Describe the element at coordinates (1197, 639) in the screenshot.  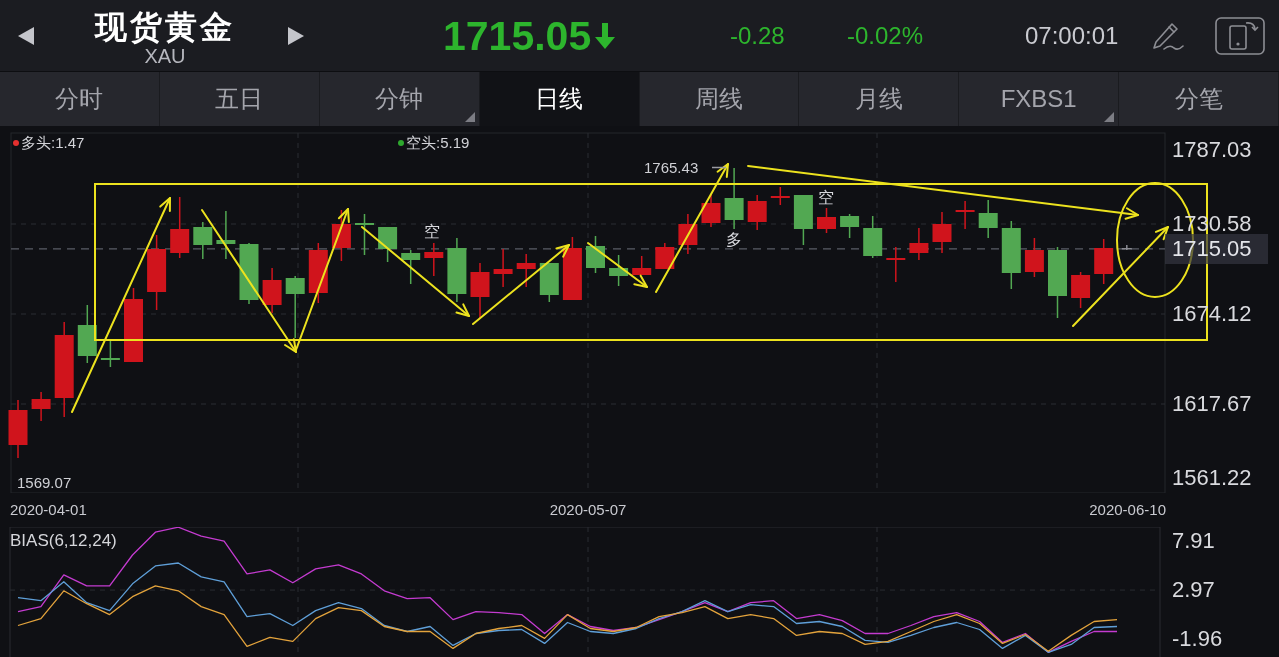
I see `axis-tick-label: -1.96` at that location.